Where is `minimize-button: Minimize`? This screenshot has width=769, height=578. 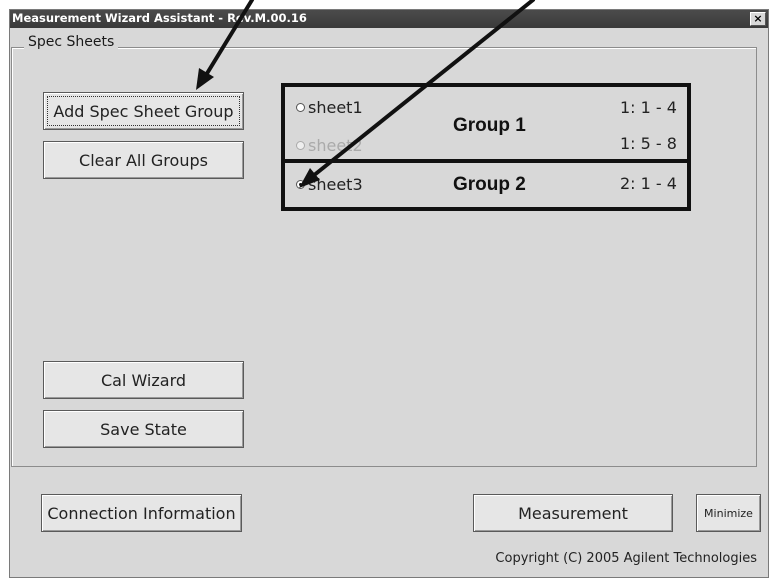 minimize-button: Minimize is located at coordinates (728, 513).